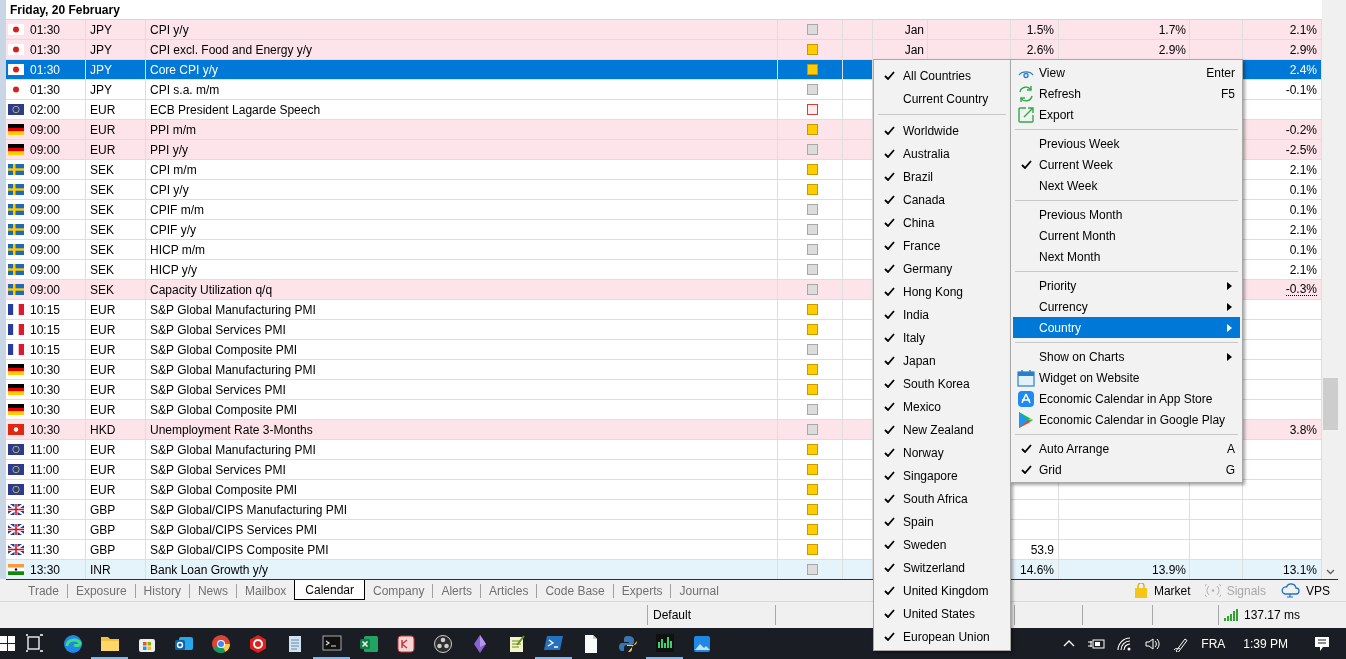 This screenshot has width=1346, height=659. What do you see at coordinates (399, 591) in the screenshot?
I see `tab: Company` at bounding box center [399, 591].